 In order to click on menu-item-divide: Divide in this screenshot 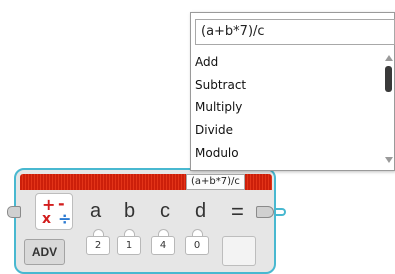, I will do `click(214, 130)`.